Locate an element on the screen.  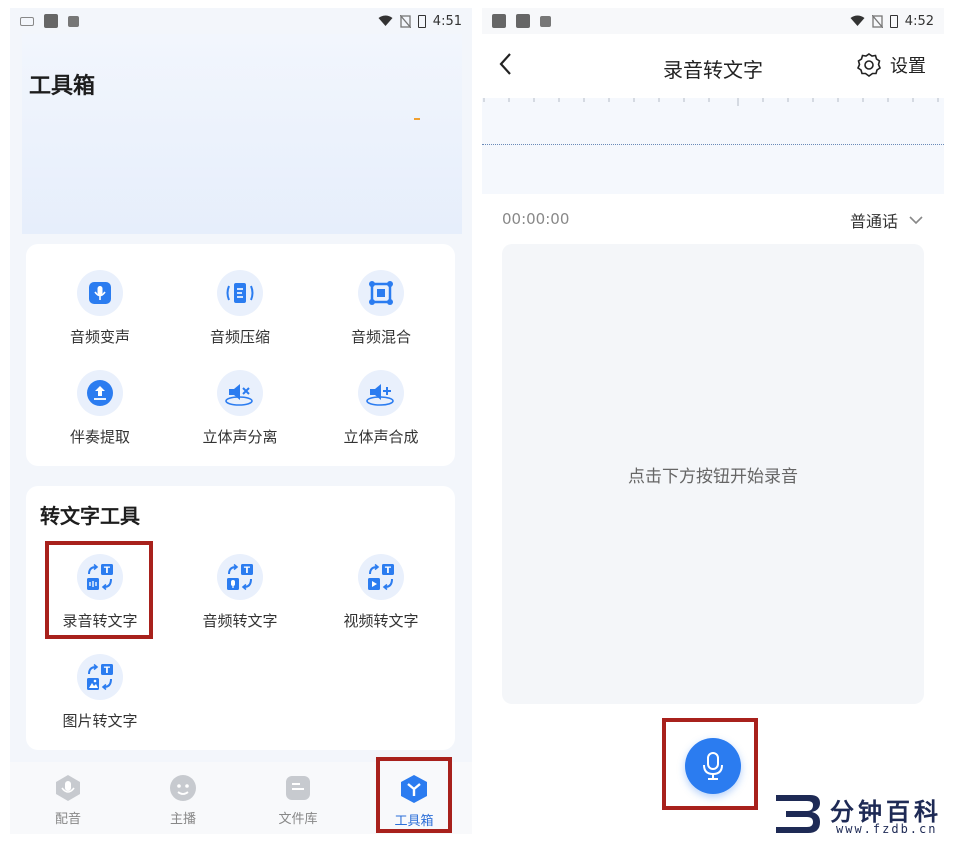
audio-mix-icon is located at coordinates (381, 293).